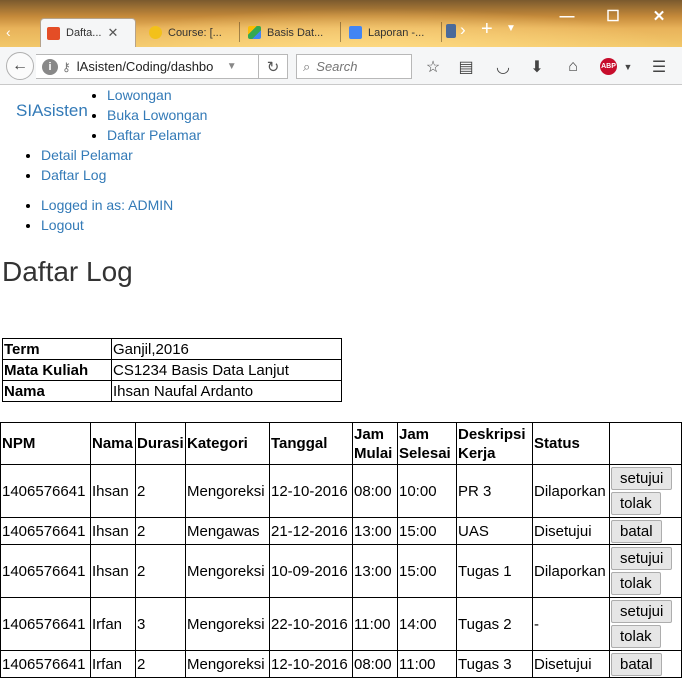  What do you see at coordinates (659, 16) in the screenshot?
I see `close-window-icon: ✕` at bounding box center [659, 16].